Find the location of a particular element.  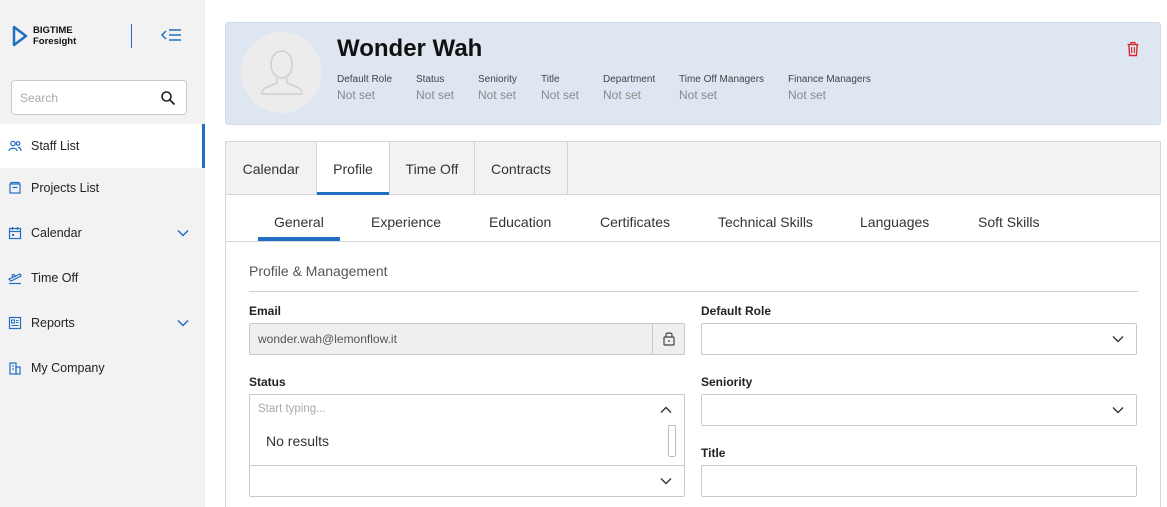

subtab-education: Education is located at coordinates (520, 222).